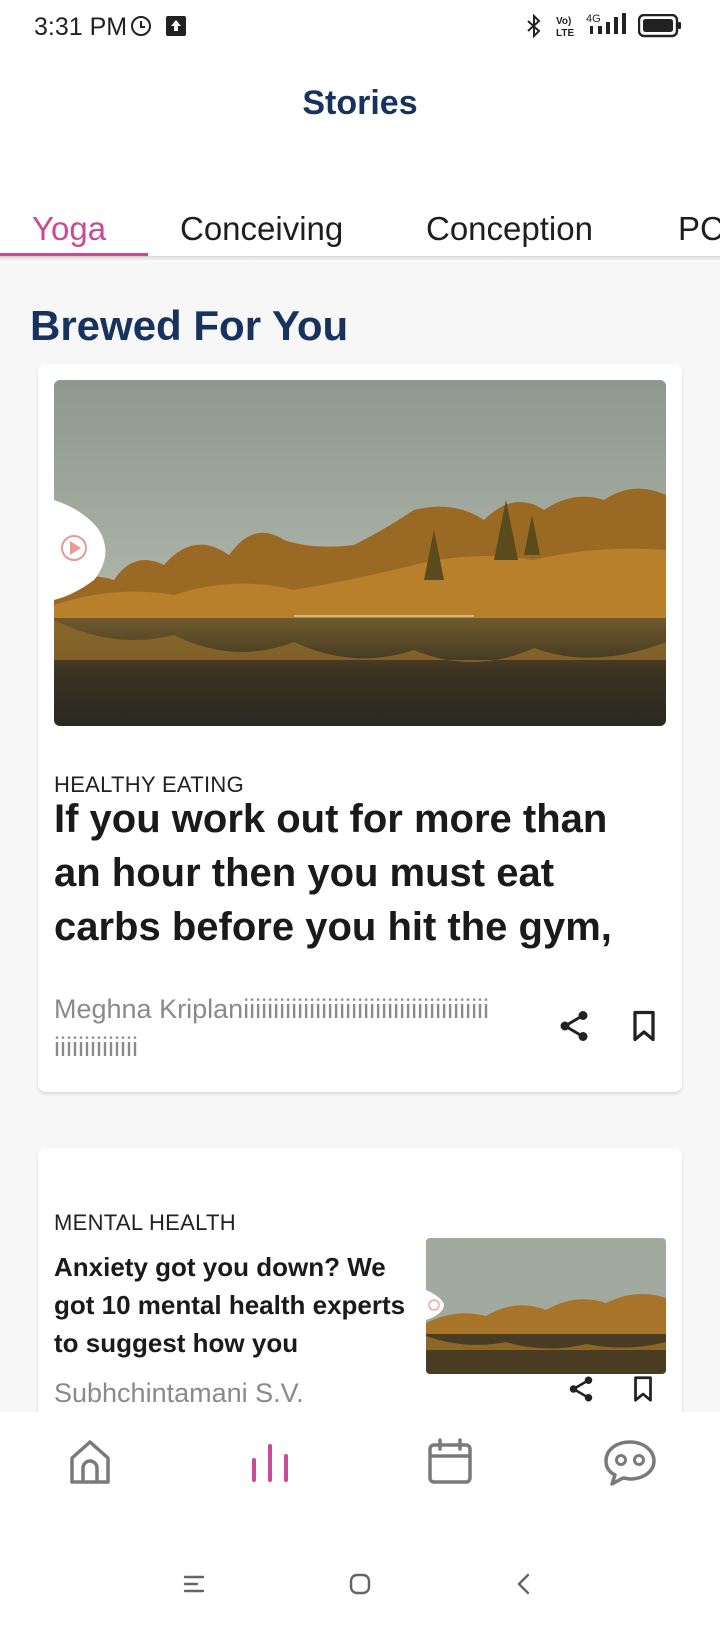  I want to click on page-title: Stories, so click(360, 103).